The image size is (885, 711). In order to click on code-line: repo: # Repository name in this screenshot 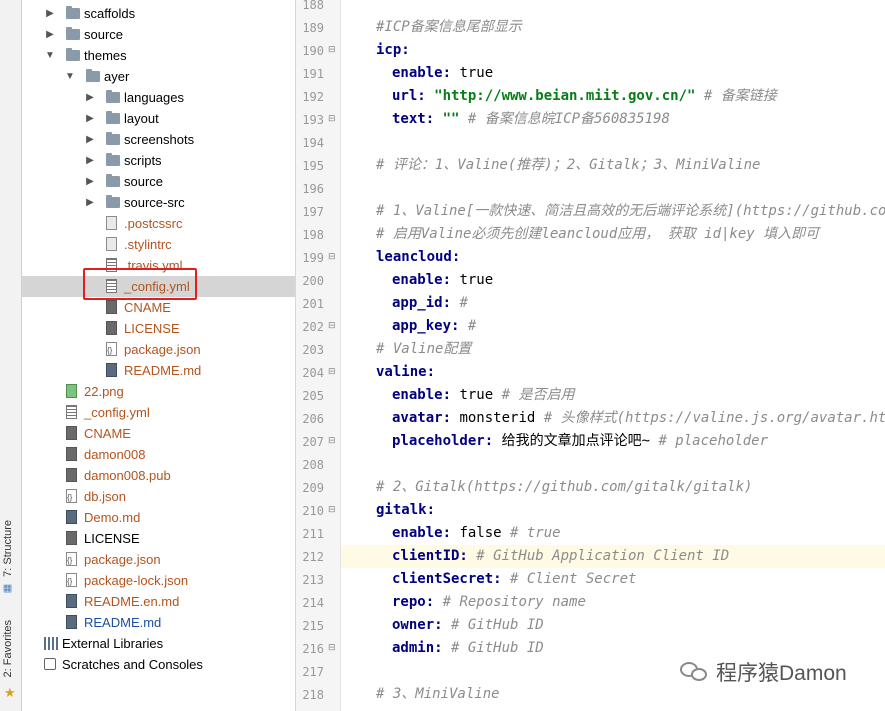, I will do `click(613, 602)`.